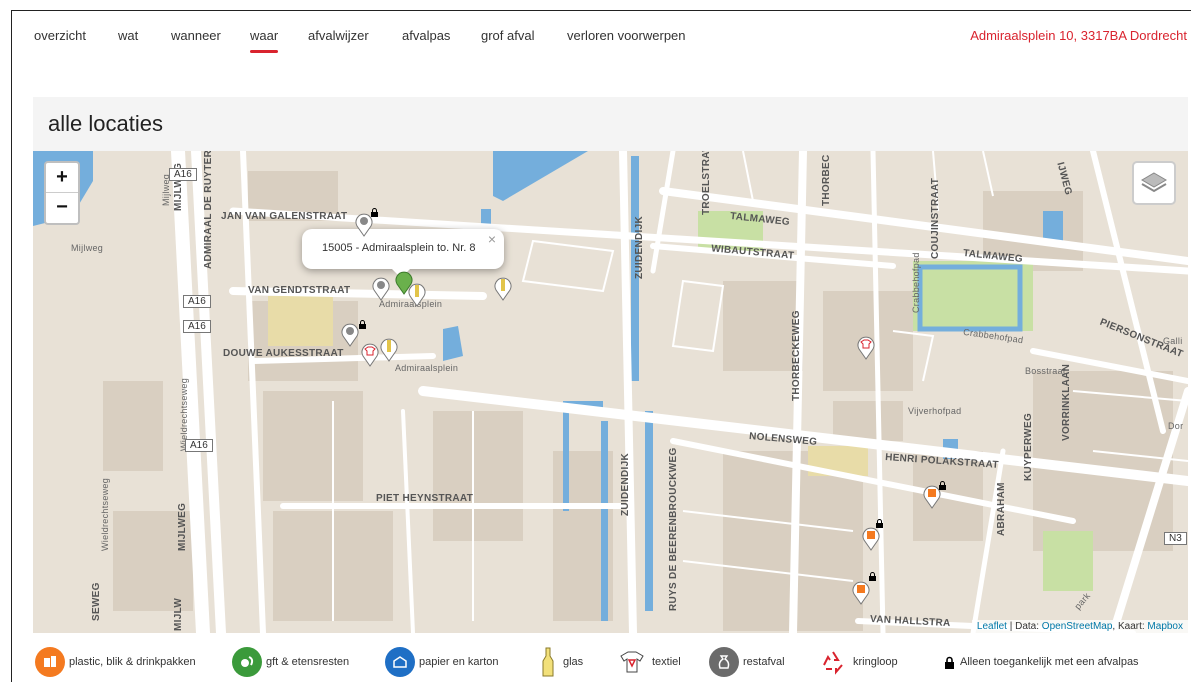 The height and width of the screenshot is (682, 1191). Describe the element at coordinates (1175, 538) in the screenshot. I see `road-shield-n3: N3` at that location.